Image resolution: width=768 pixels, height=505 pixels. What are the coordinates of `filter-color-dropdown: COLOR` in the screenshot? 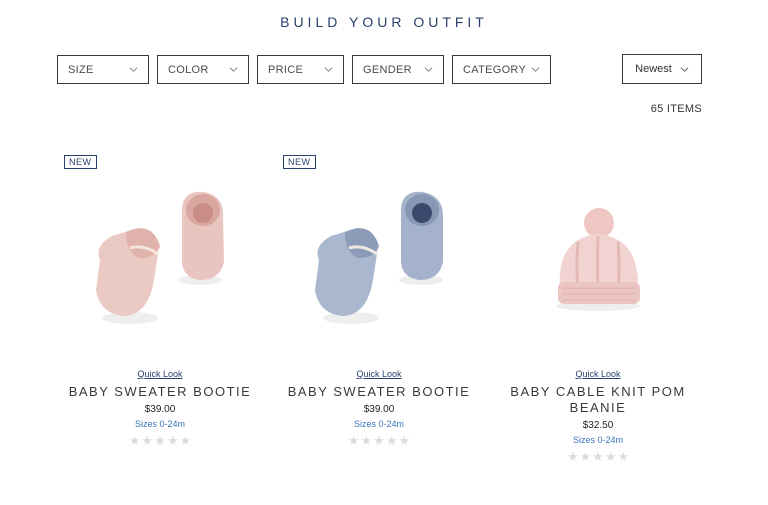 It's located at (203, 69).